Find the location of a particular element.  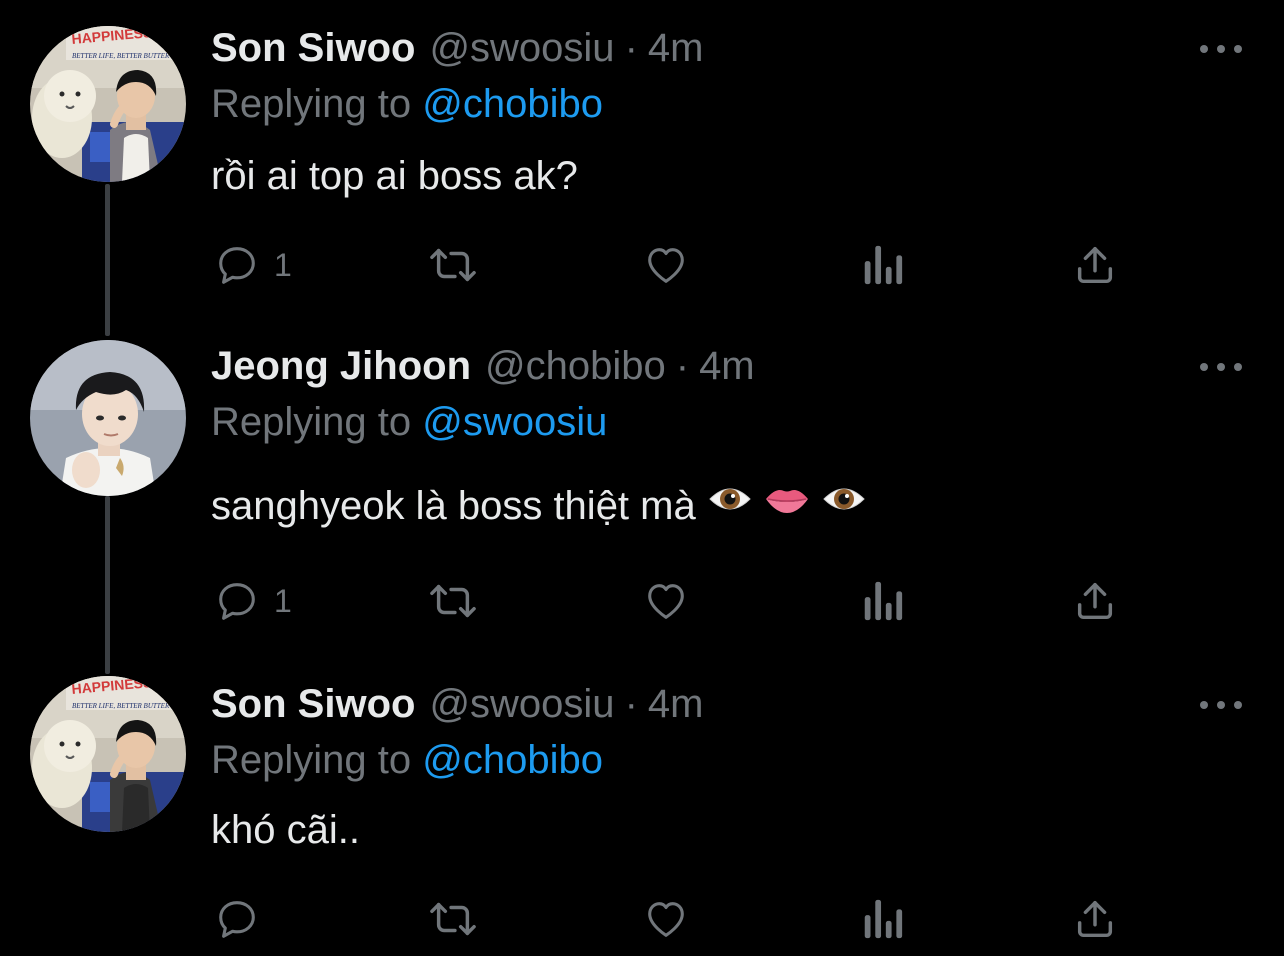

tweet-text: khó cãi.. is located at coordinates (285, 830).